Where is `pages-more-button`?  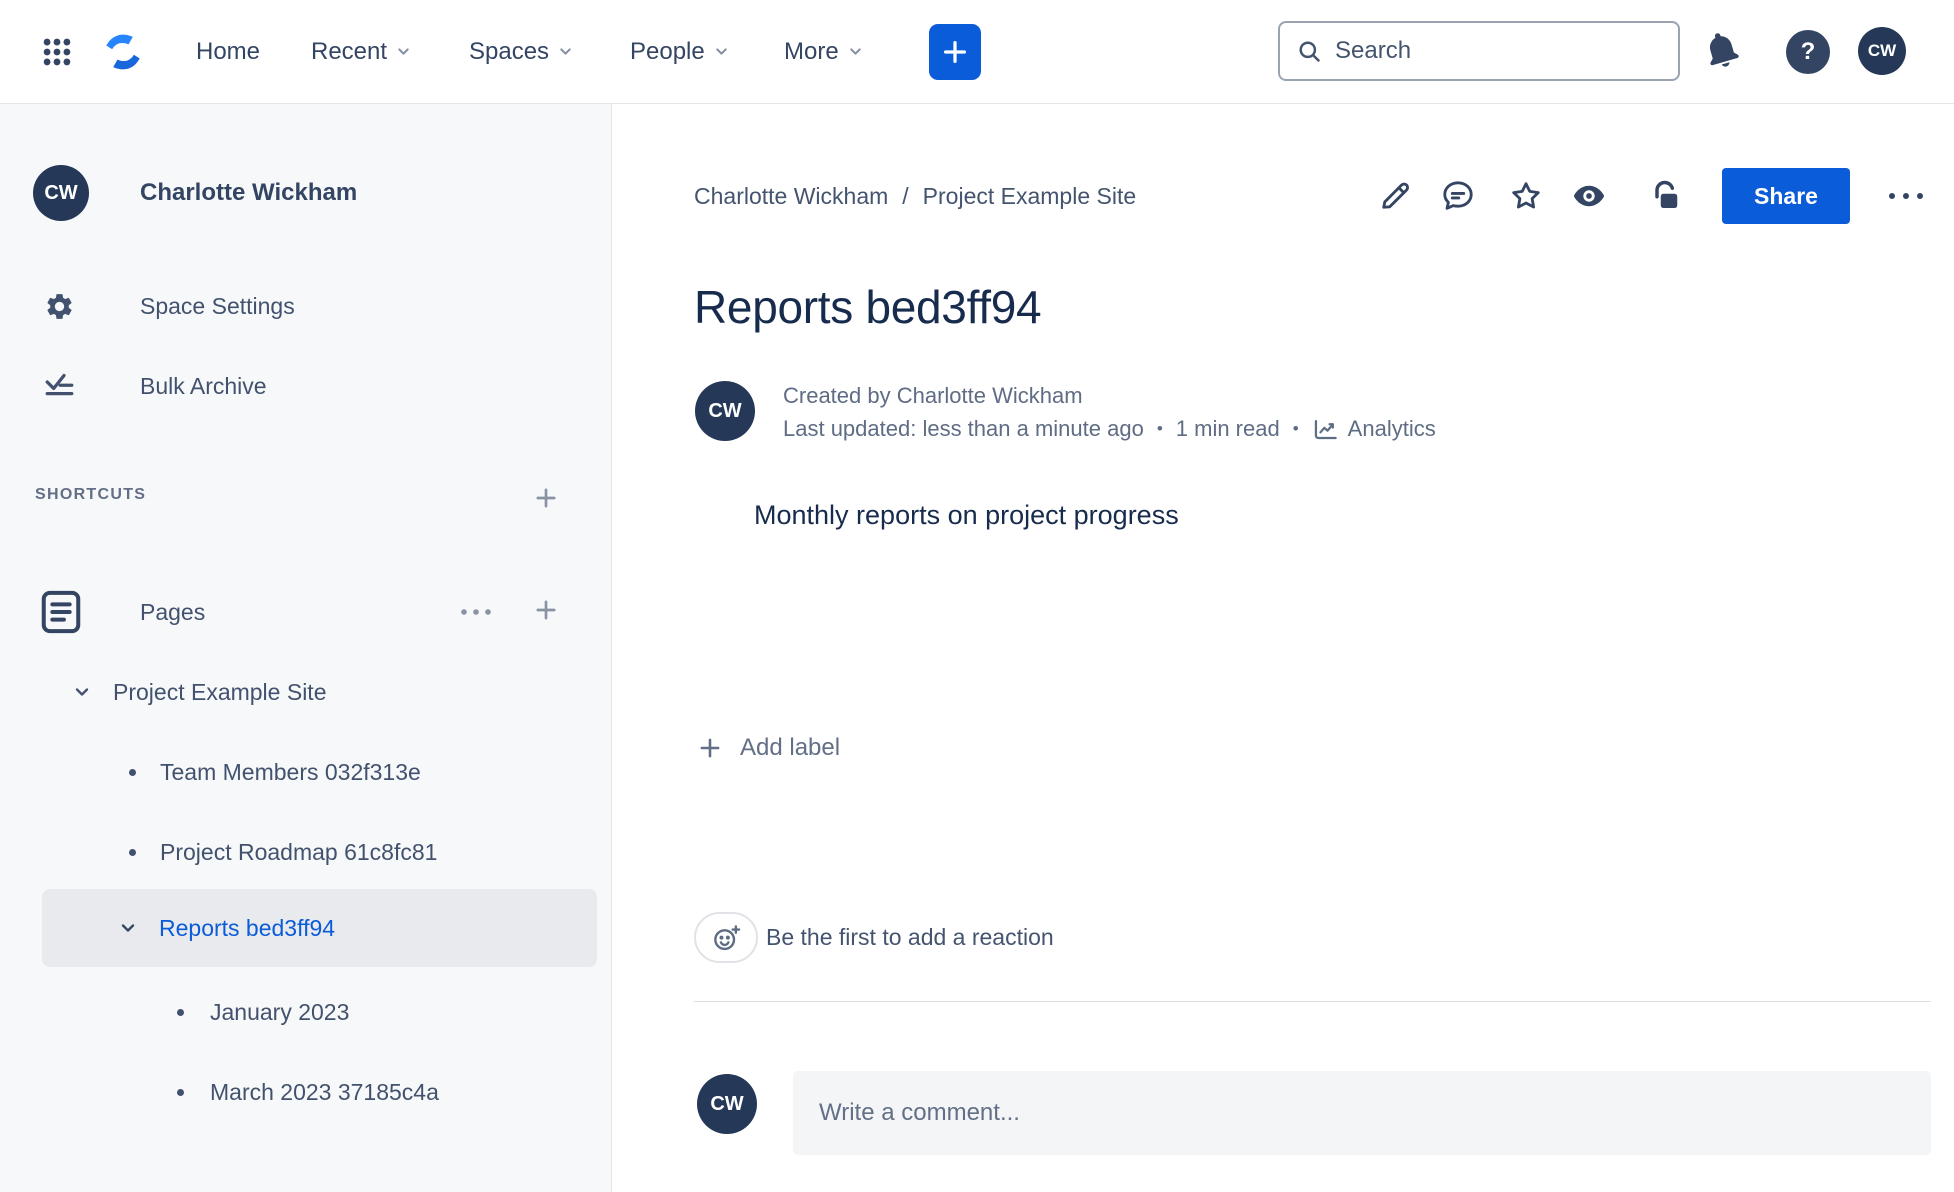
pages-more-button is located at coordinates (476, 612).